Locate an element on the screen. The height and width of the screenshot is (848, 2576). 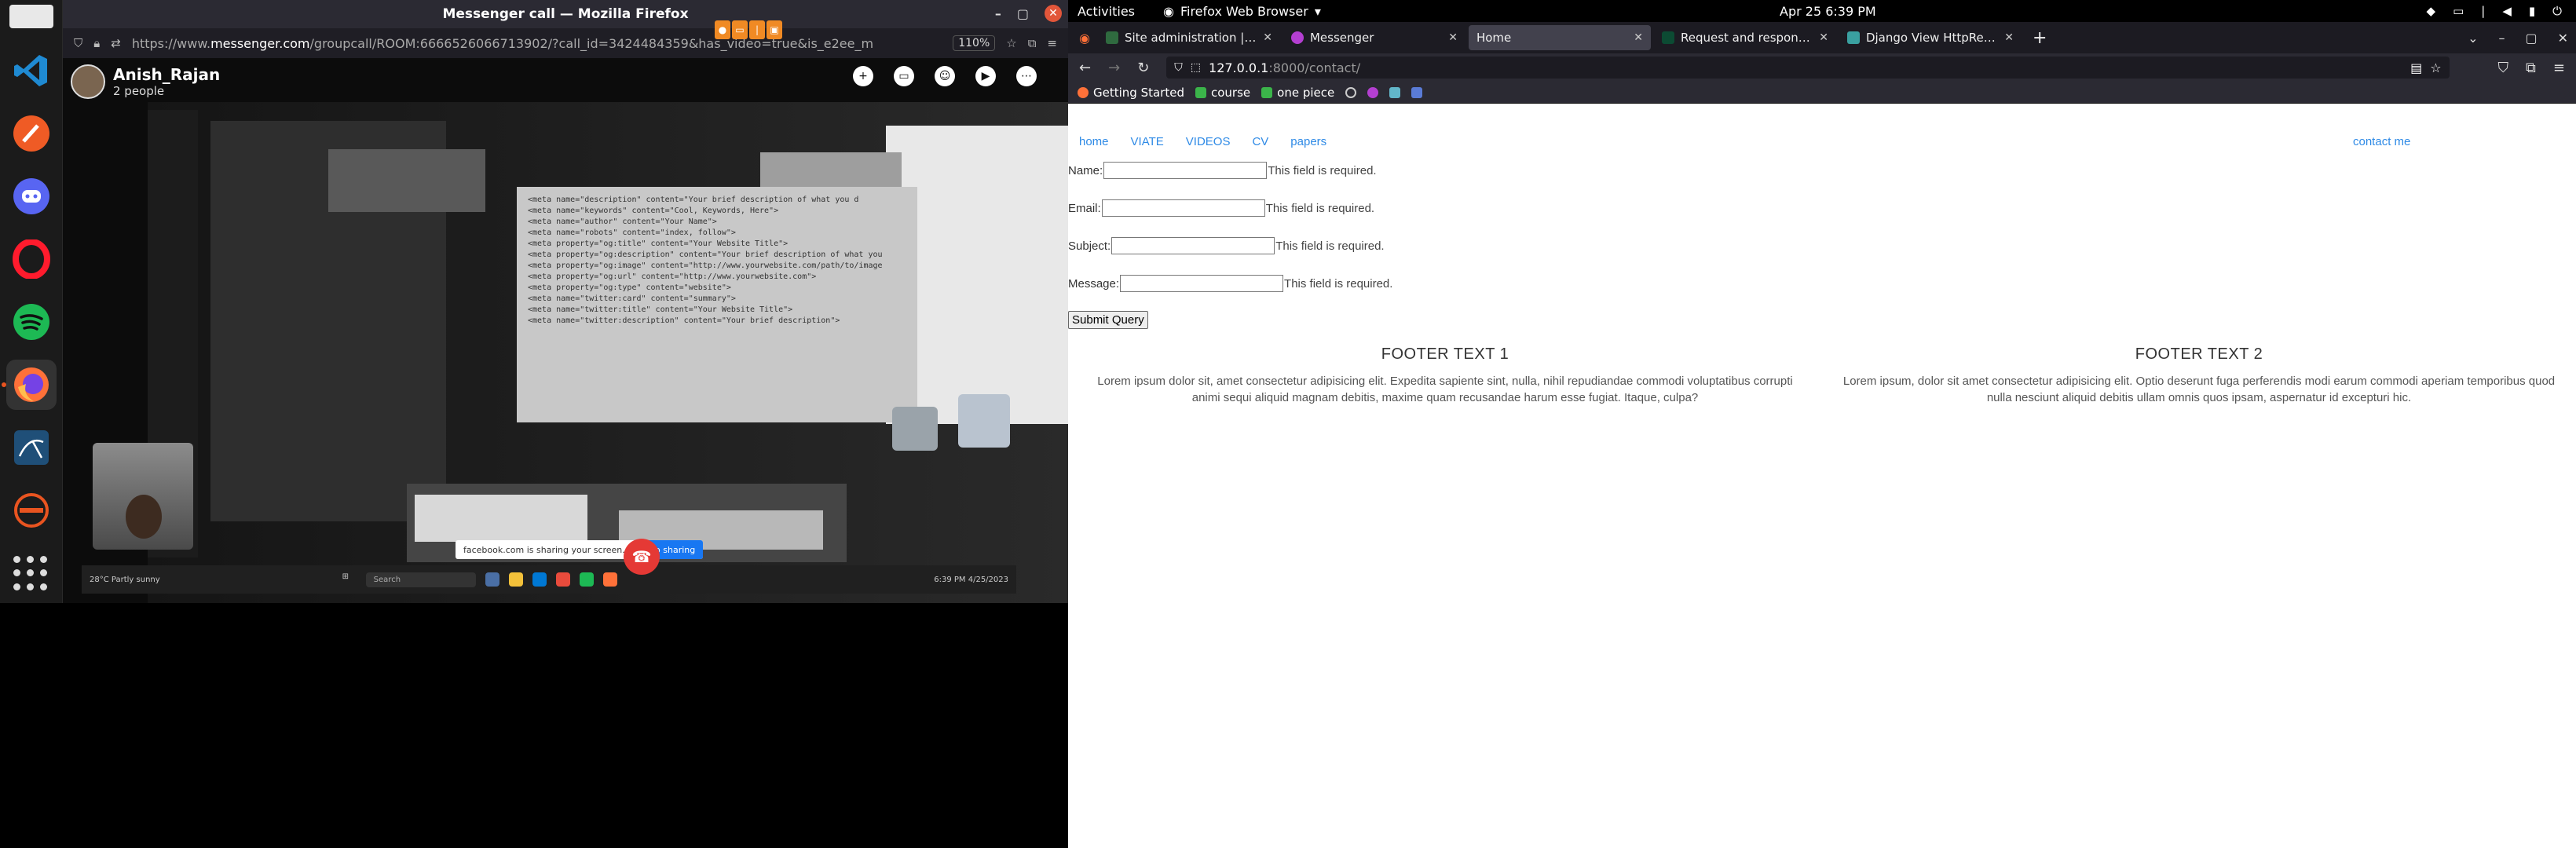
more-icon: ⋯ is located at coordinates (1027, 76).